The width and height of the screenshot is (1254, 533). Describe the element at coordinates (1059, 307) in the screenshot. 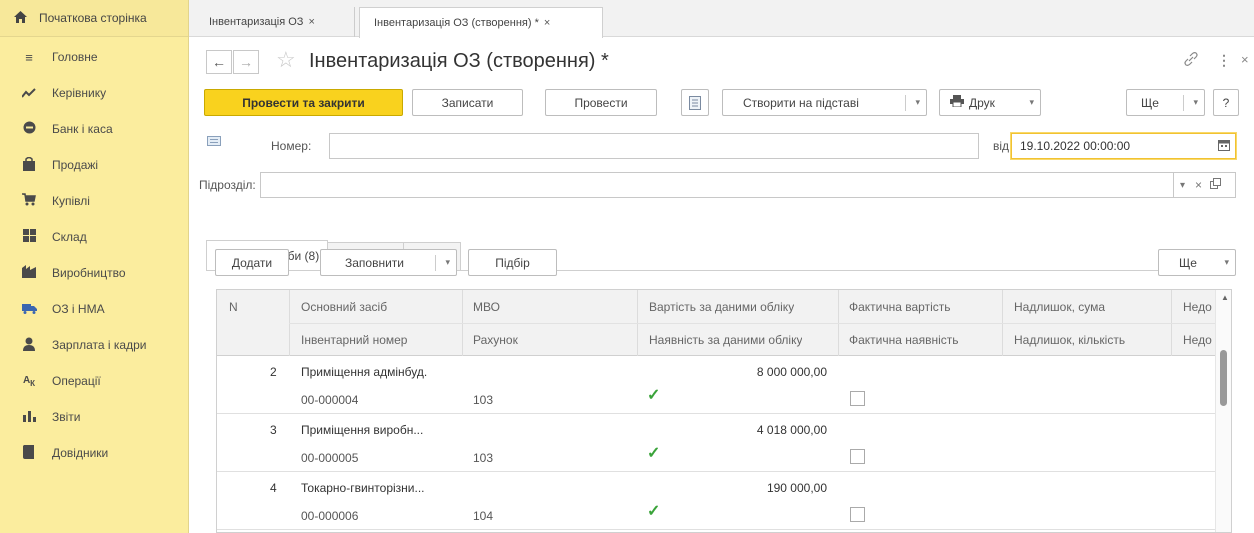

I see `col-surplus-sum: Надлишок, сума` at that location.